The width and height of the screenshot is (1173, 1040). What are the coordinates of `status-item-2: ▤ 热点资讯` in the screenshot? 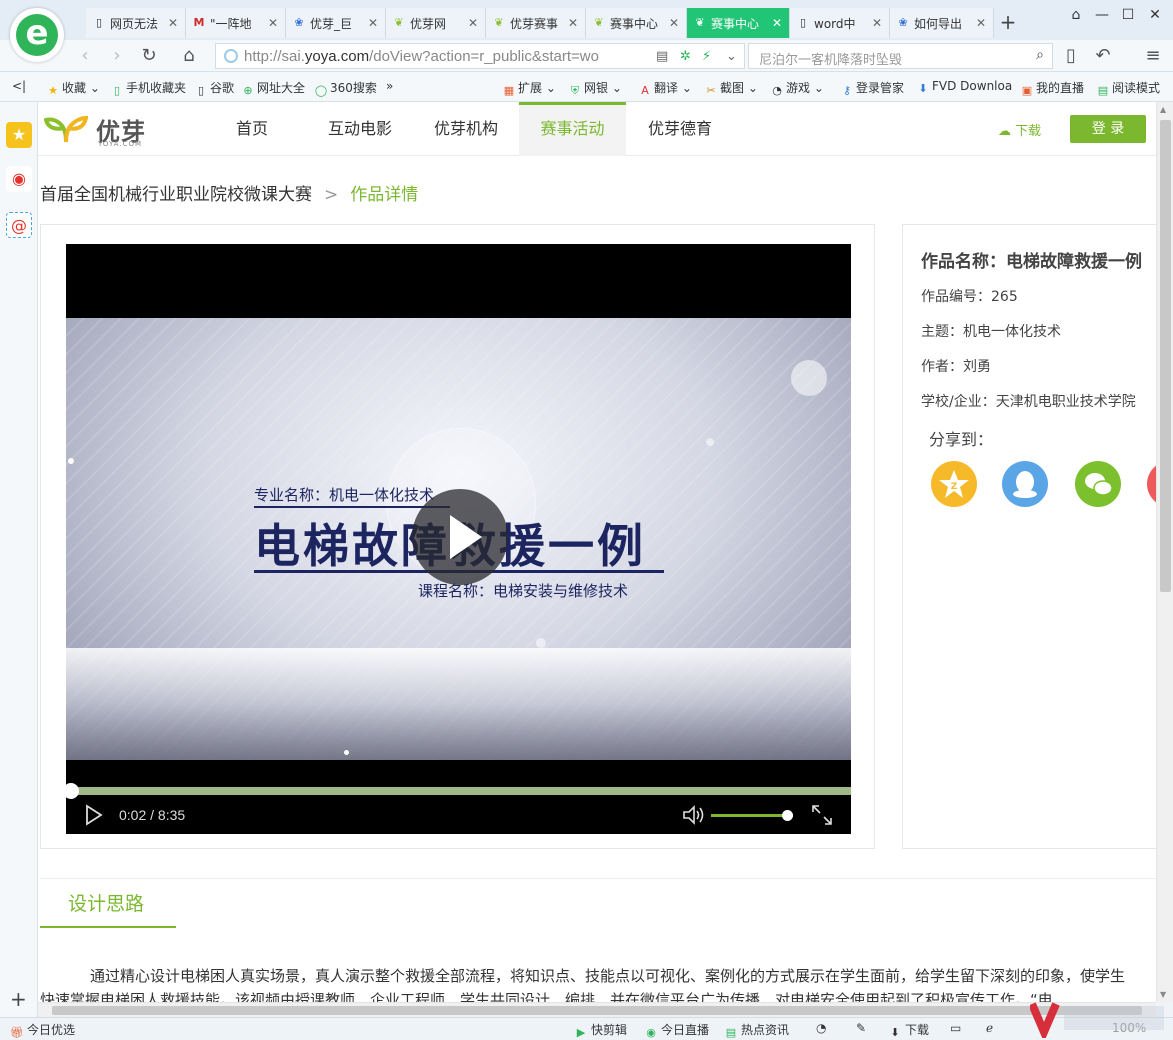 It's located at (756, 1030).